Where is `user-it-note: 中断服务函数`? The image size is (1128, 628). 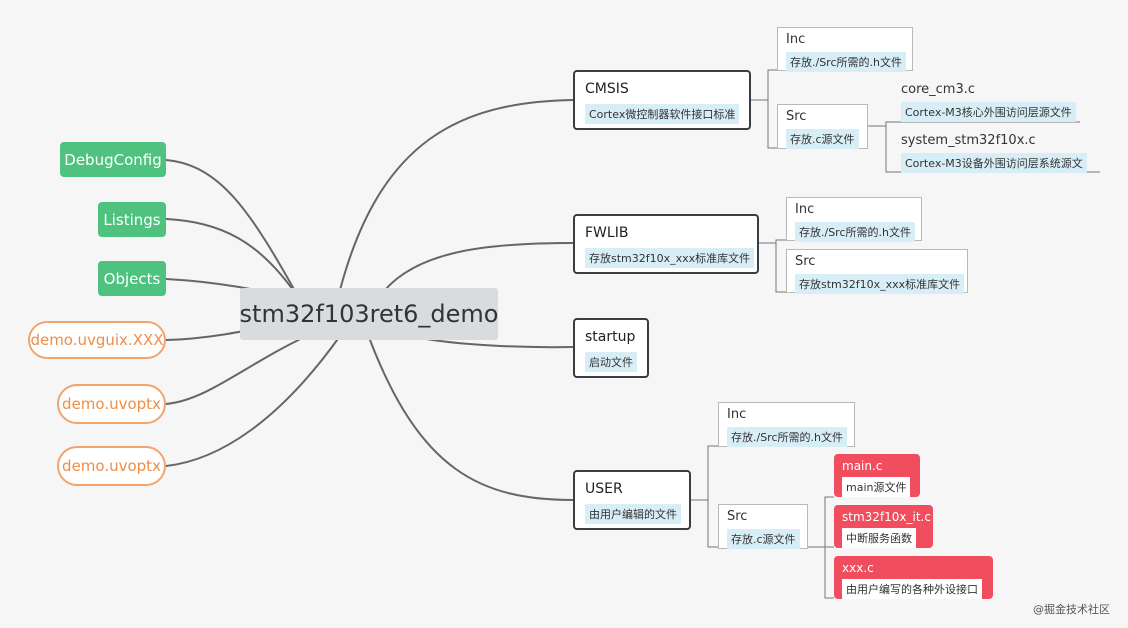
user-it-note: 中断服务函数 is located at coordinates (879, 538).